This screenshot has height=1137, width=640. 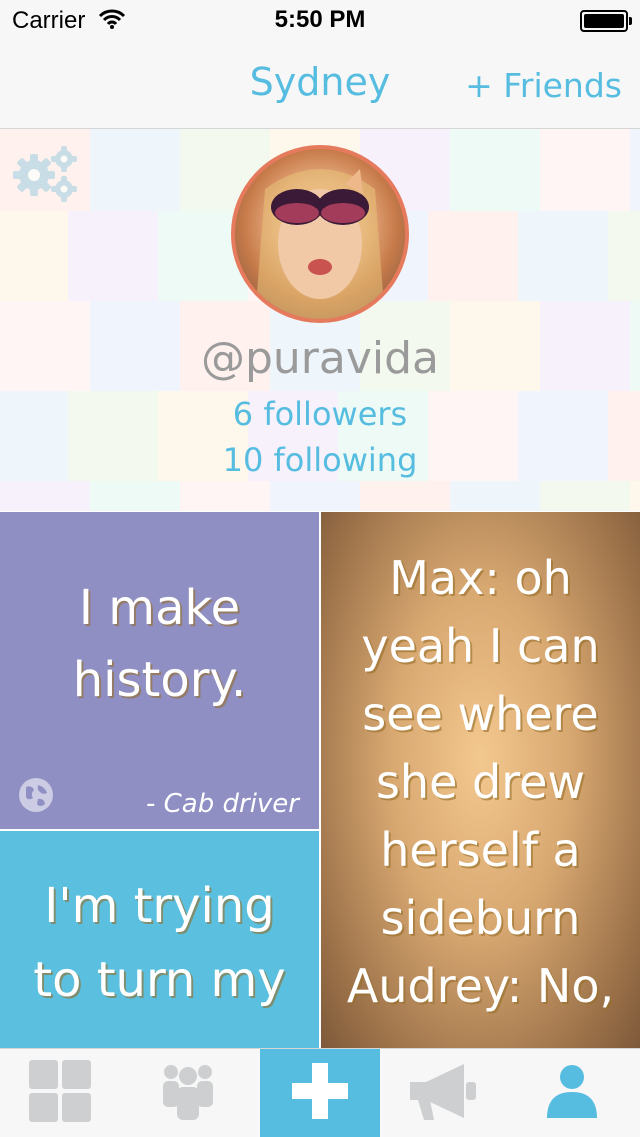 I want to click on tab-add-quote, so click(x=320, y=1093).